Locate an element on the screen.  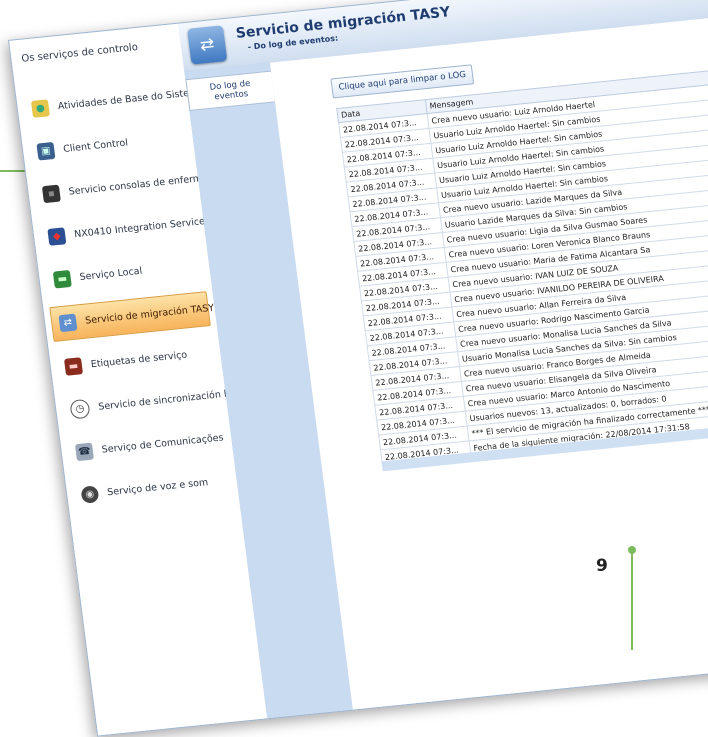
sidebar-item-sincronizacion: ◷ Servicio de sincronización horaria is located at coordinates (156, 403).